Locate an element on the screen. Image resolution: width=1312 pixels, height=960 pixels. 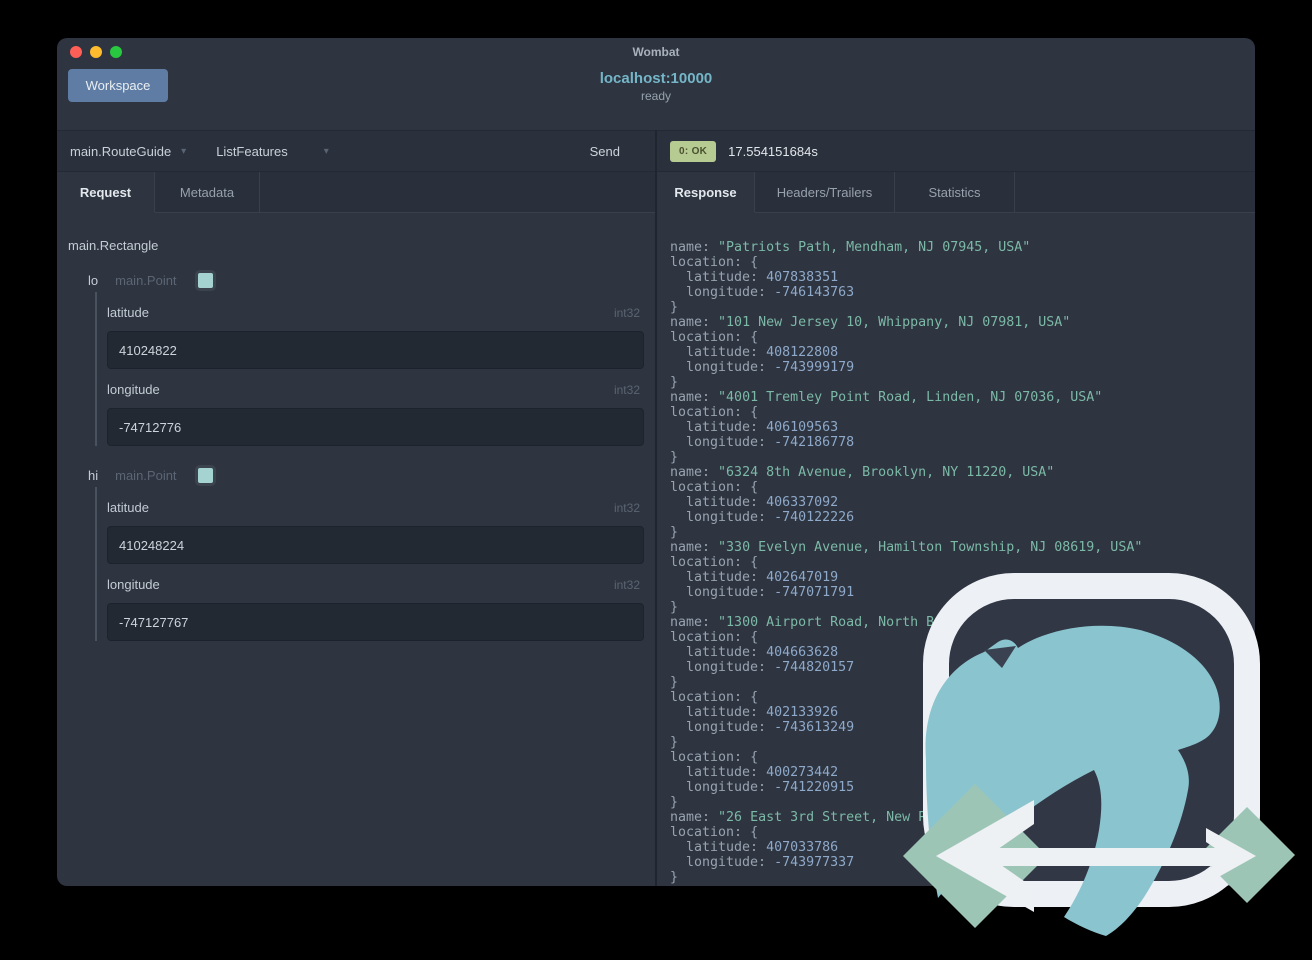
app-header: Workspace localhost:10000 ready is located at coordinates (656, 97).